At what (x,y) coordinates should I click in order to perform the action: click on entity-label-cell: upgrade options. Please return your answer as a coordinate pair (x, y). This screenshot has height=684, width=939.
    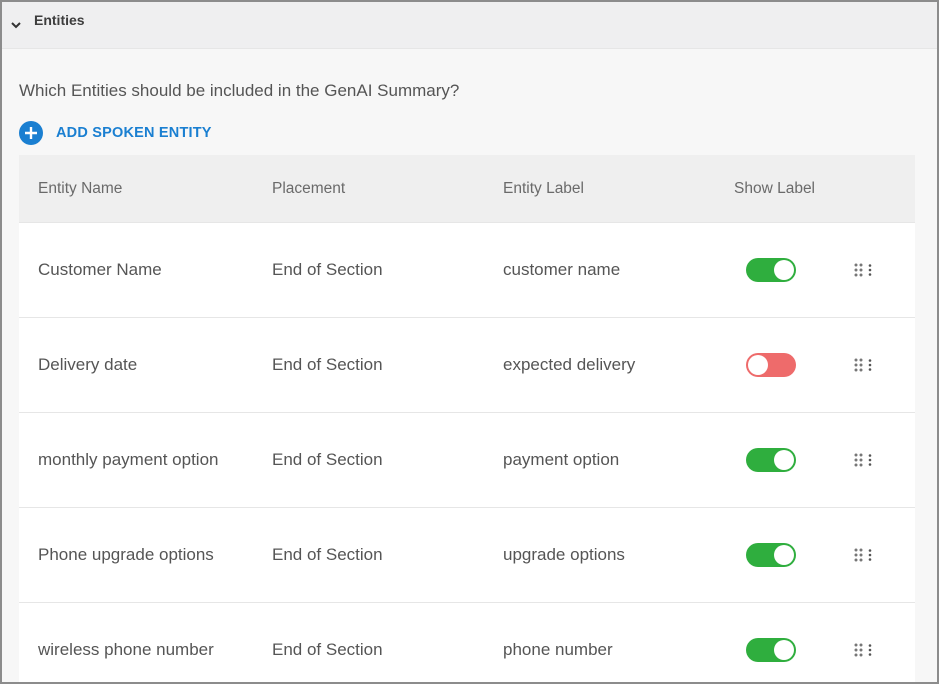
    Looking at the image, I should click on (564, 554).